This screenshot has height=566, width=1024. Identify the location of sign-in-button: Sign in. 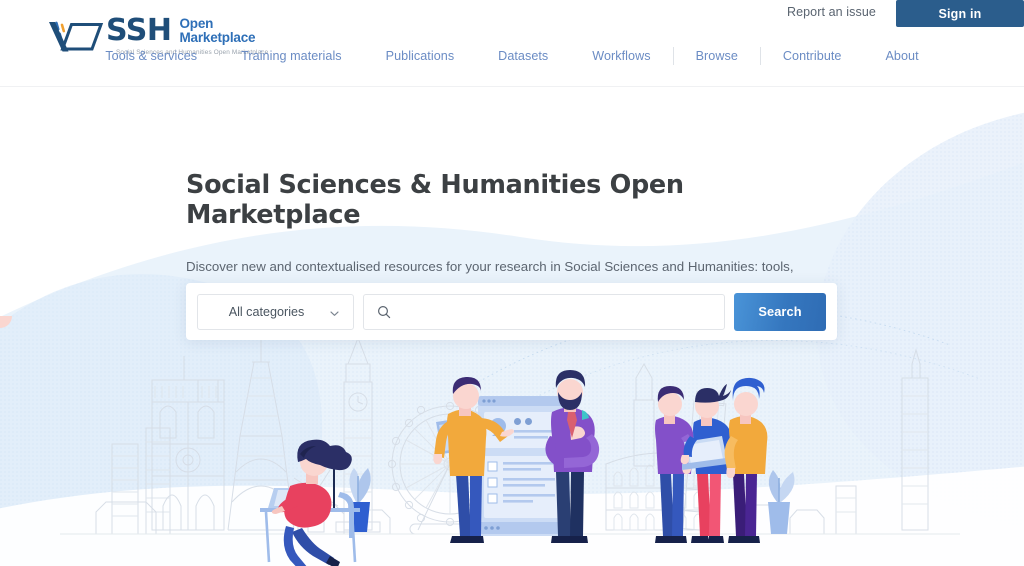
(960, 13).